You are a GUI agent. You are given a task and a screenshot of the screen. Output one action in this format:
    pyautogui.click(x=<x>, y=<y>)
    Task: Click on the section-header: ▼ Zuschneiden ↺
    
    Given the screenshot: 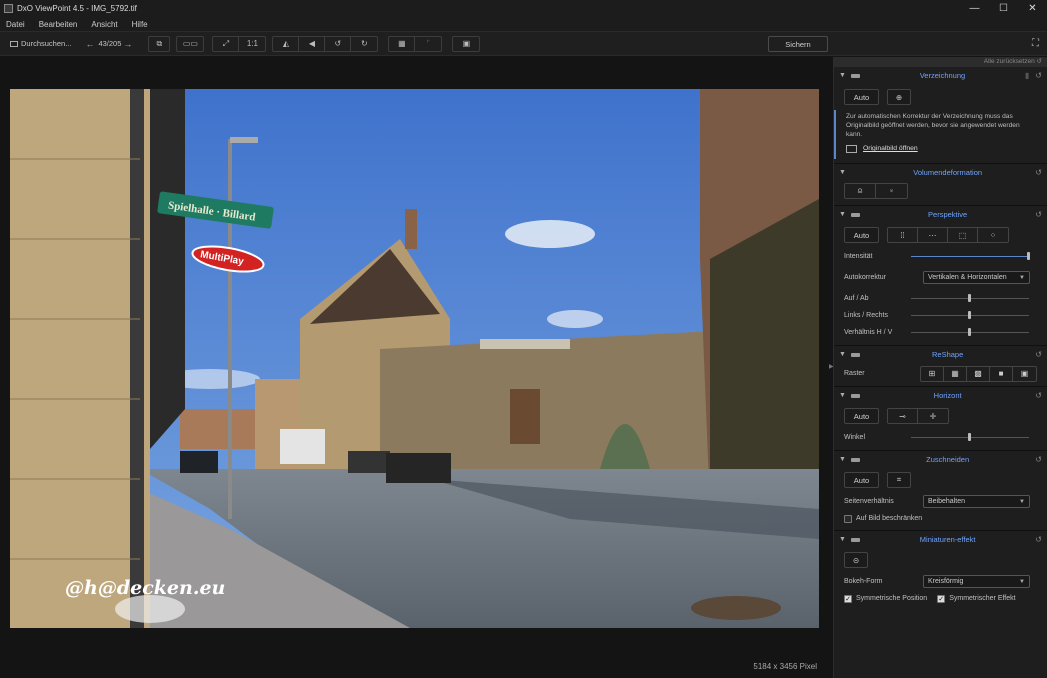 What is the action you would take?
    pyautogui.click(x=940, y=459)
    